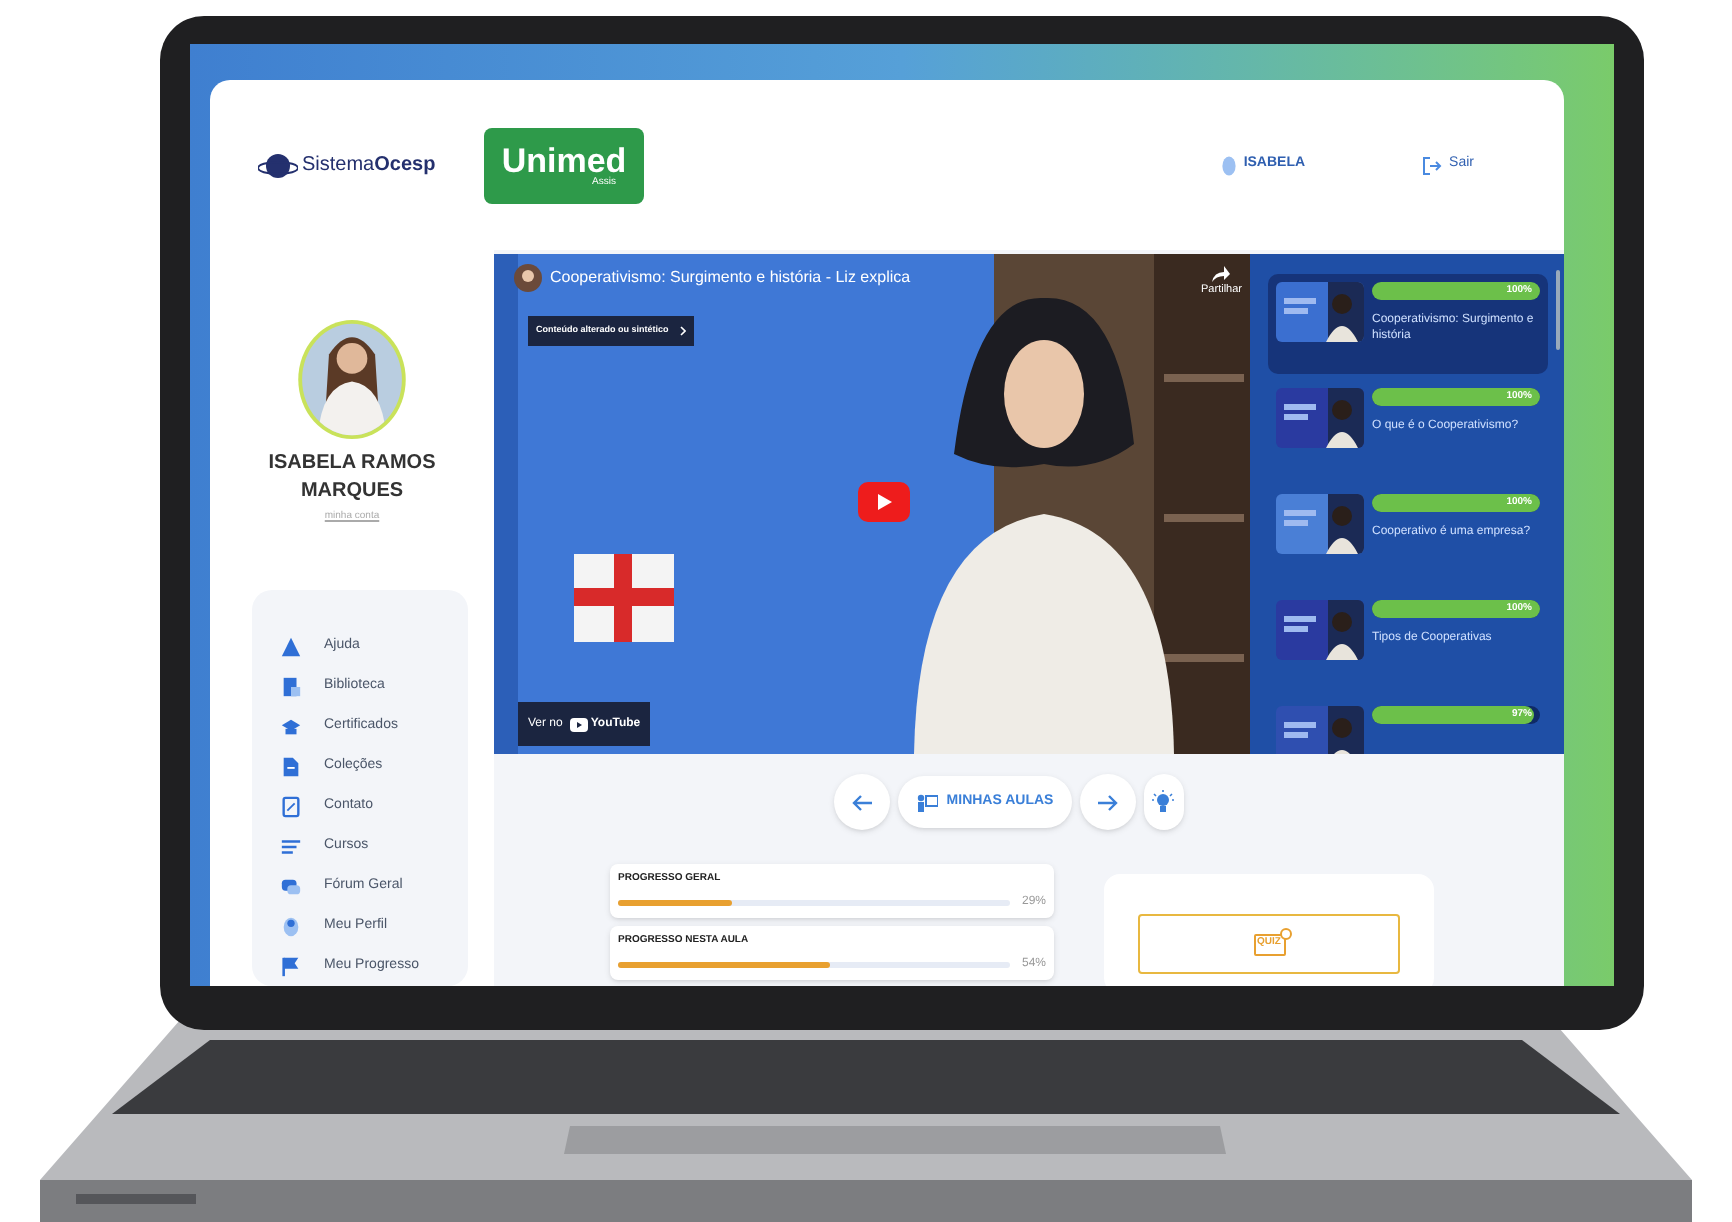  I want to click on chevron-icon, so click(683, 331).